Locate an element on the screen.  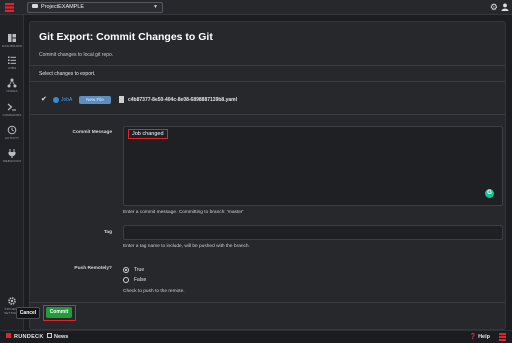
commit-message-text: Job changed is located at coordinates (148, 134).